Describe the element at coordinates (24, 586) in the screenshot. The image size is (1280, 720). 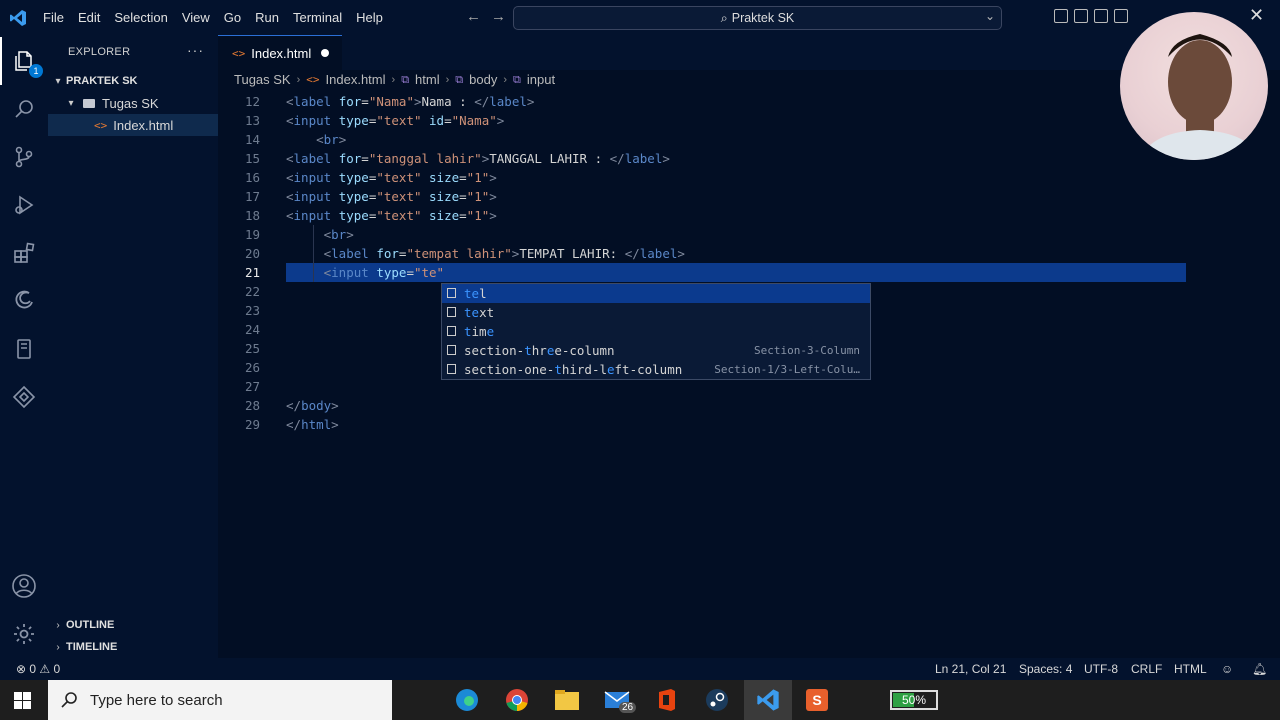
I see `account-icon` at that location.